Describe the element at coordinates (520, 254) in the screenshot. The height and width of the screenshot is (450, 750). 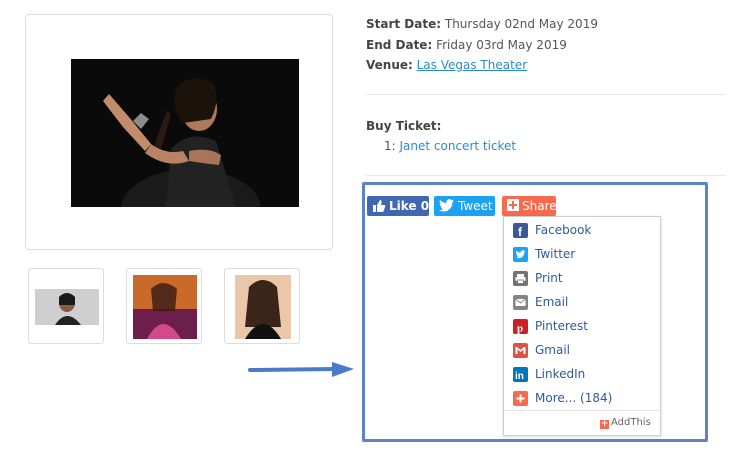
I see `twitter-icon` at that location.